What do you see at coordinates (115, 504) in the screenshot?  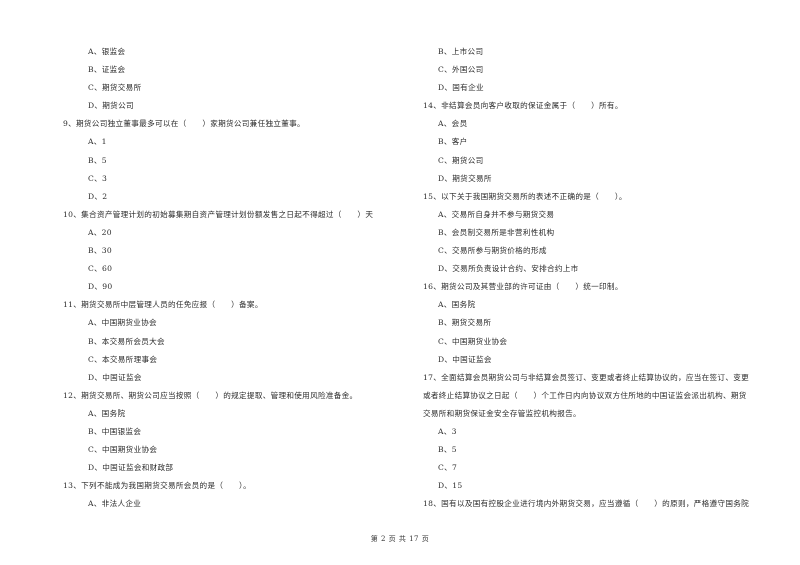 I see `answer-option: A、非法人企业` at bounding box center [115, 504].